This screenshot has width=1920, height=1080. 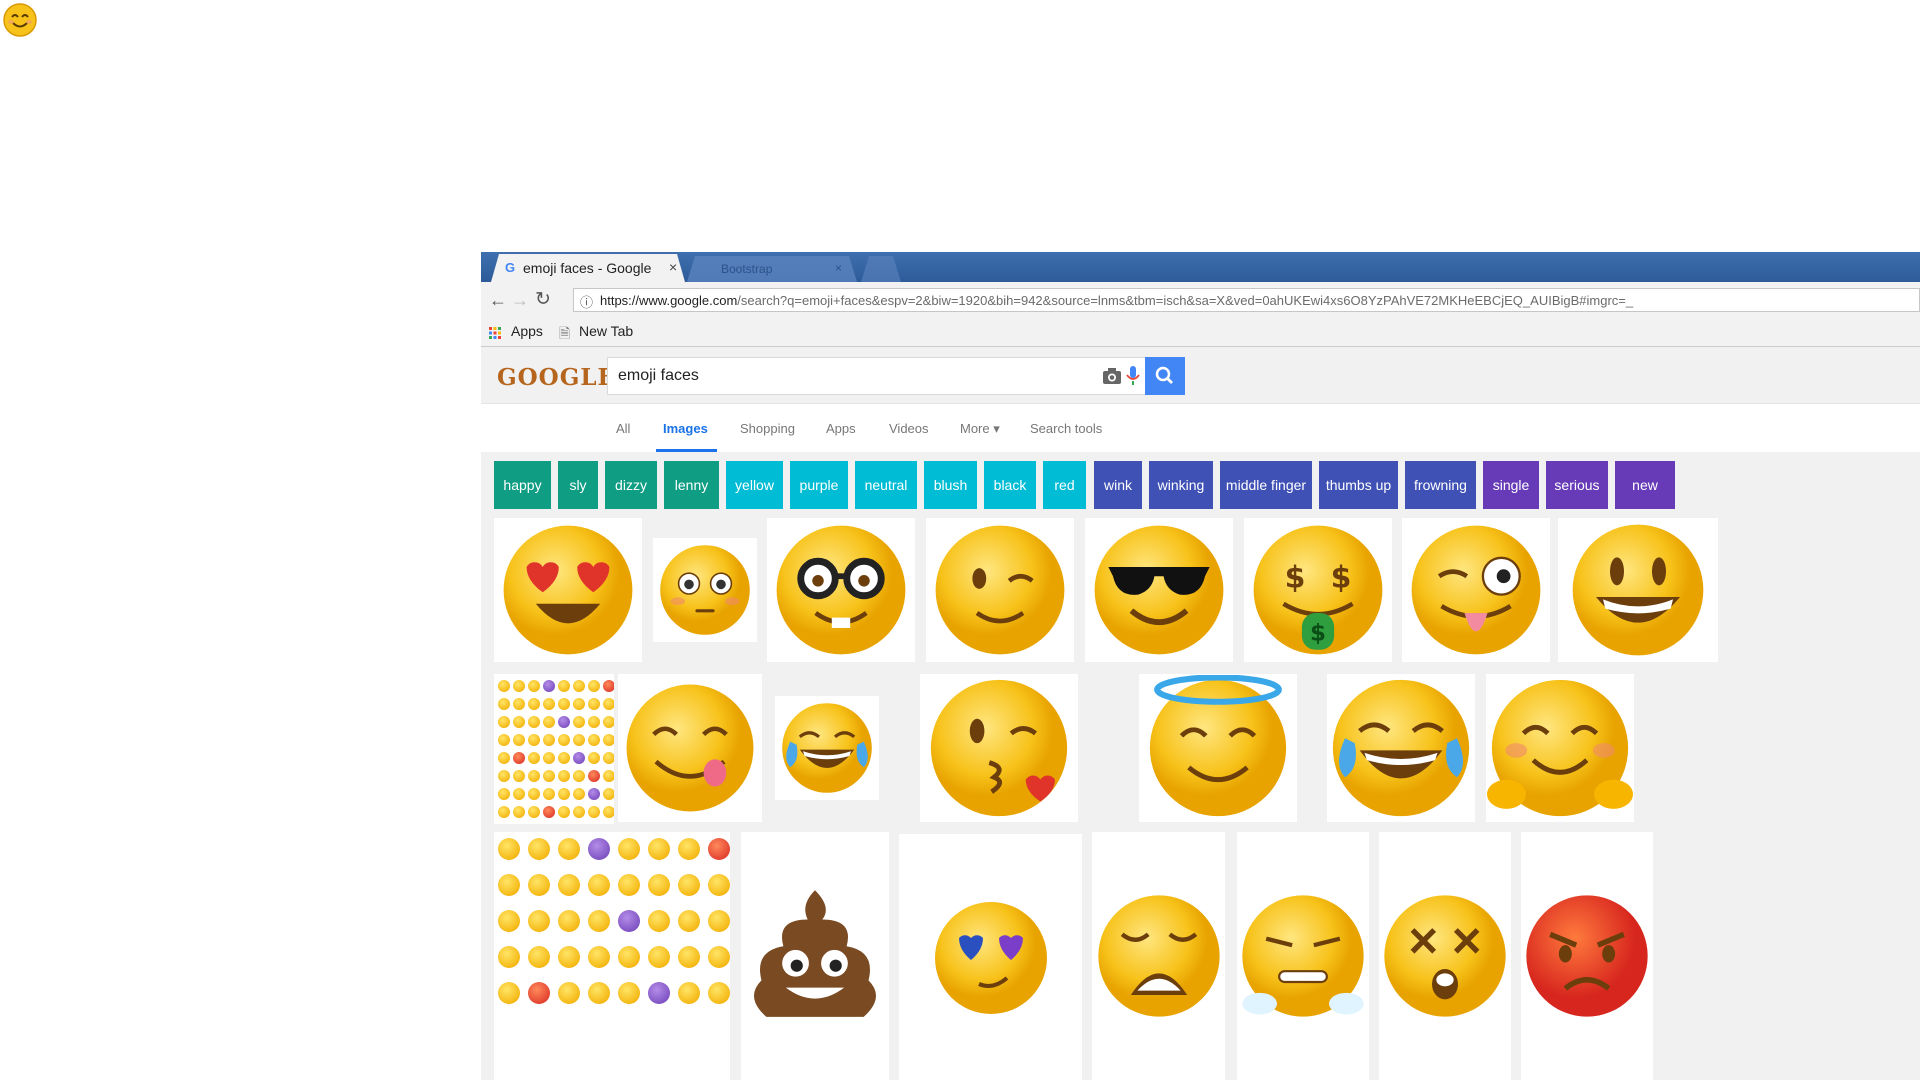 I want to click on tab-emoji-faces: G emoji faces - Google ×, so click(x=588, y=268).